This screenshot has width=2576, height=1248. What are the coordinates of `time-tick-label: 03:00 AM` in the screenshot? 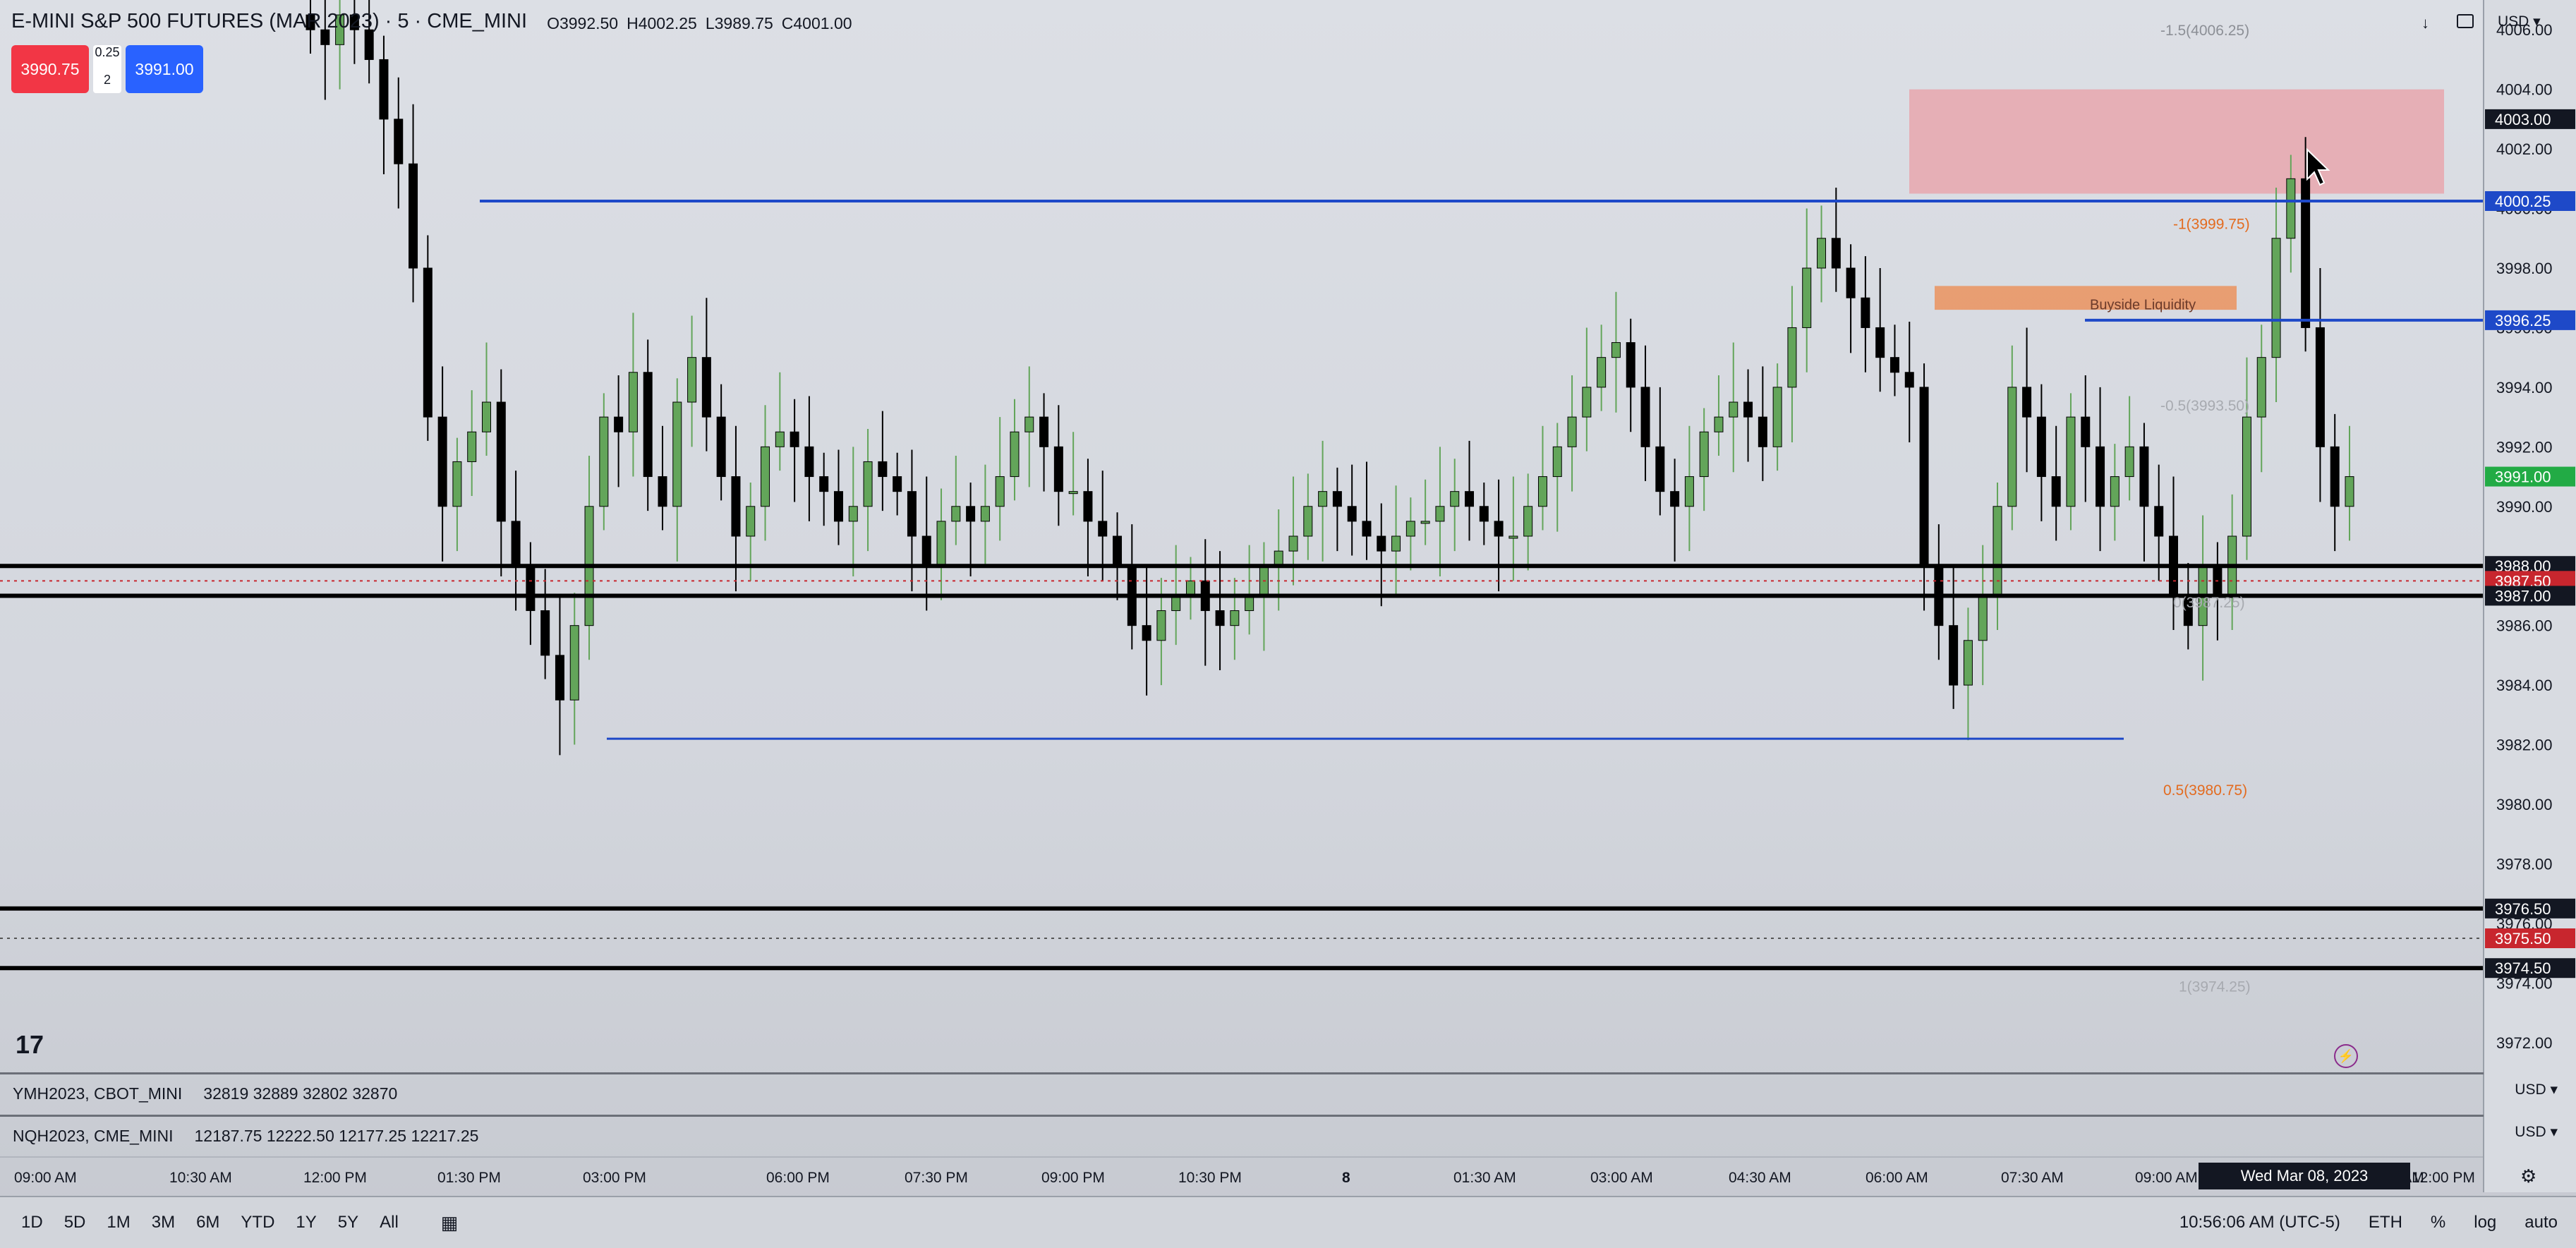 It's located at (1622, 1178).